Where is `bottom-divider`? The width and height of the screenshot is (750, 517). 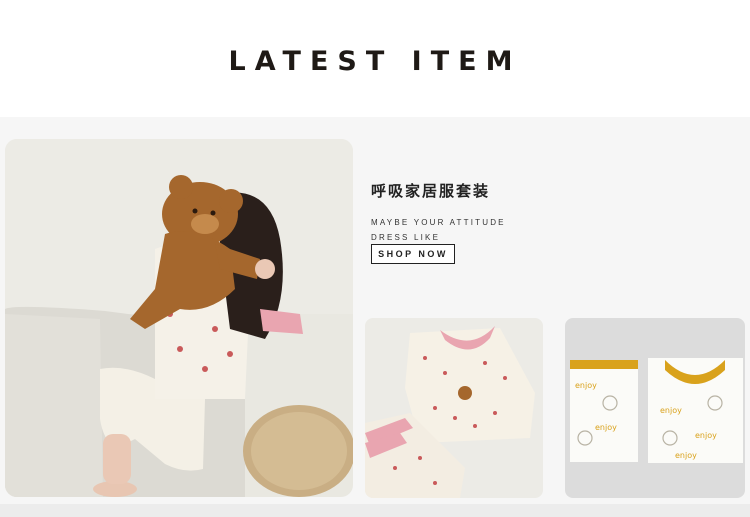
bottom-divider is located at coordinates (375, 510).